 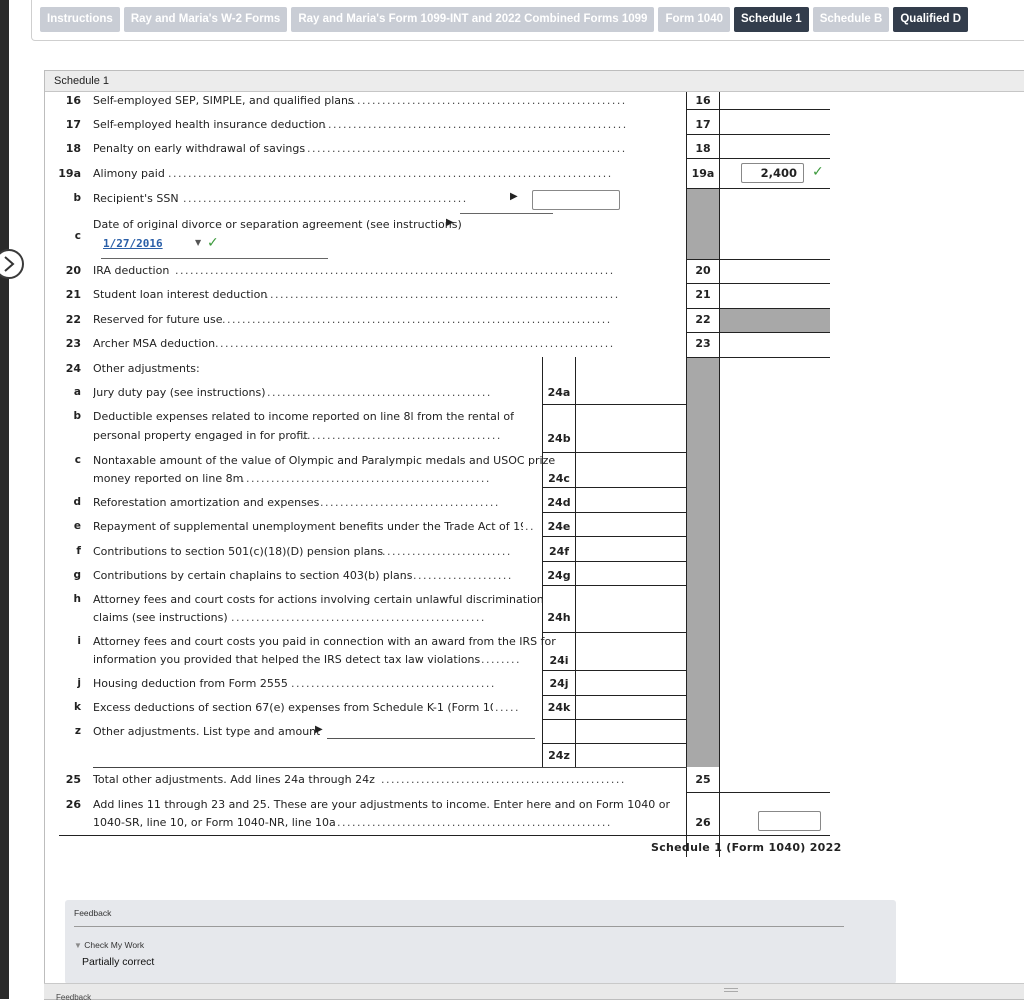 I want to click on check-my-work-label: Check My Work, so click(x=114, y=945).